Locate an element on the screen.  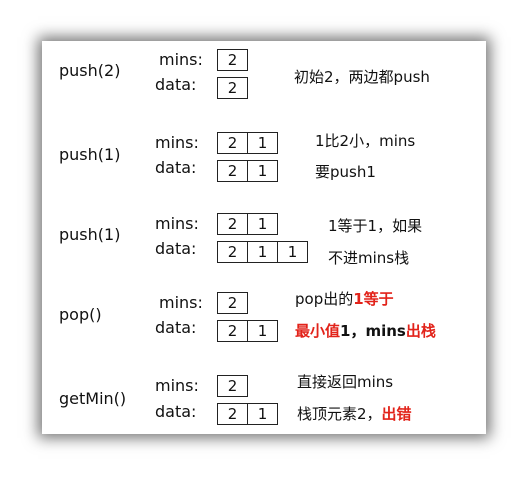
note-text: 直接返回mins is located at coordinates (345, 382).